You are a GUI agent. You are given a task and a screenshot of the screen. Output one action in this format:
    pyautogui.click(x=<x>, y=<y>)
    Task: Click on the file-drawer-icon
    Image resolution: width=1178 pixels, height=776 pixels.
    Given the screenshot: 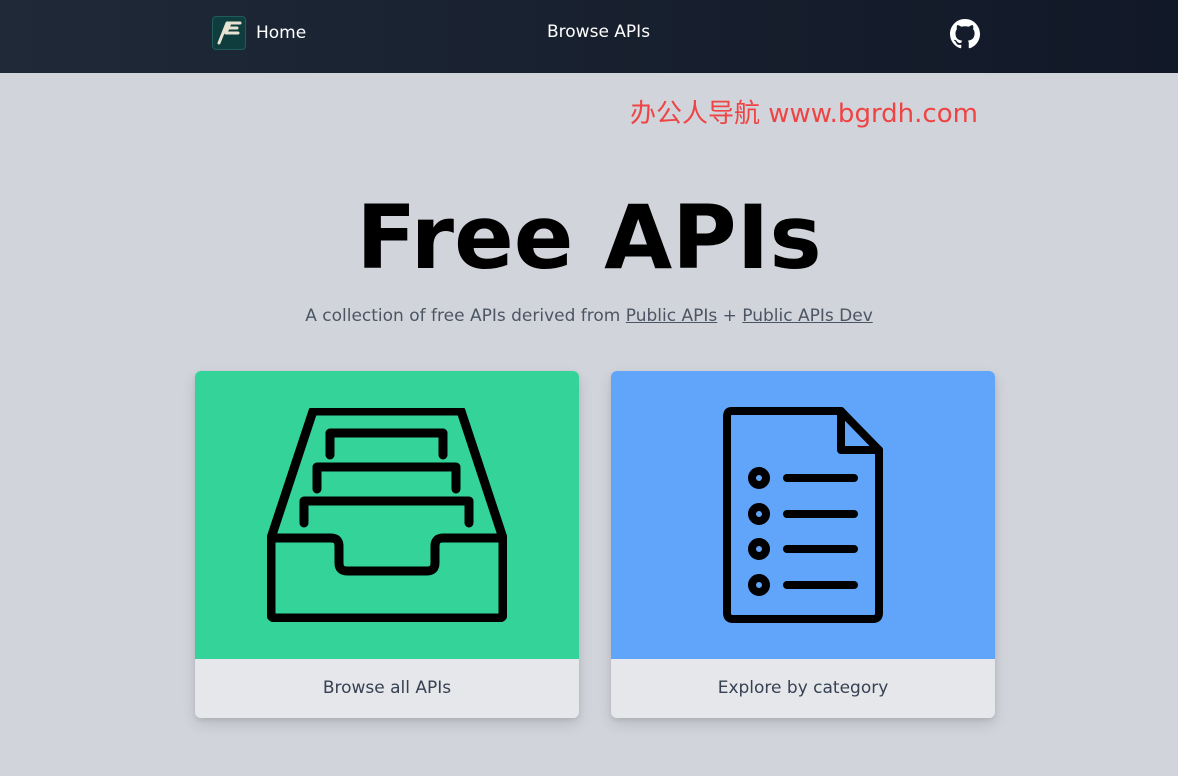 What is the action you would take?
    pyautogui.click(x=387, y=515)
    